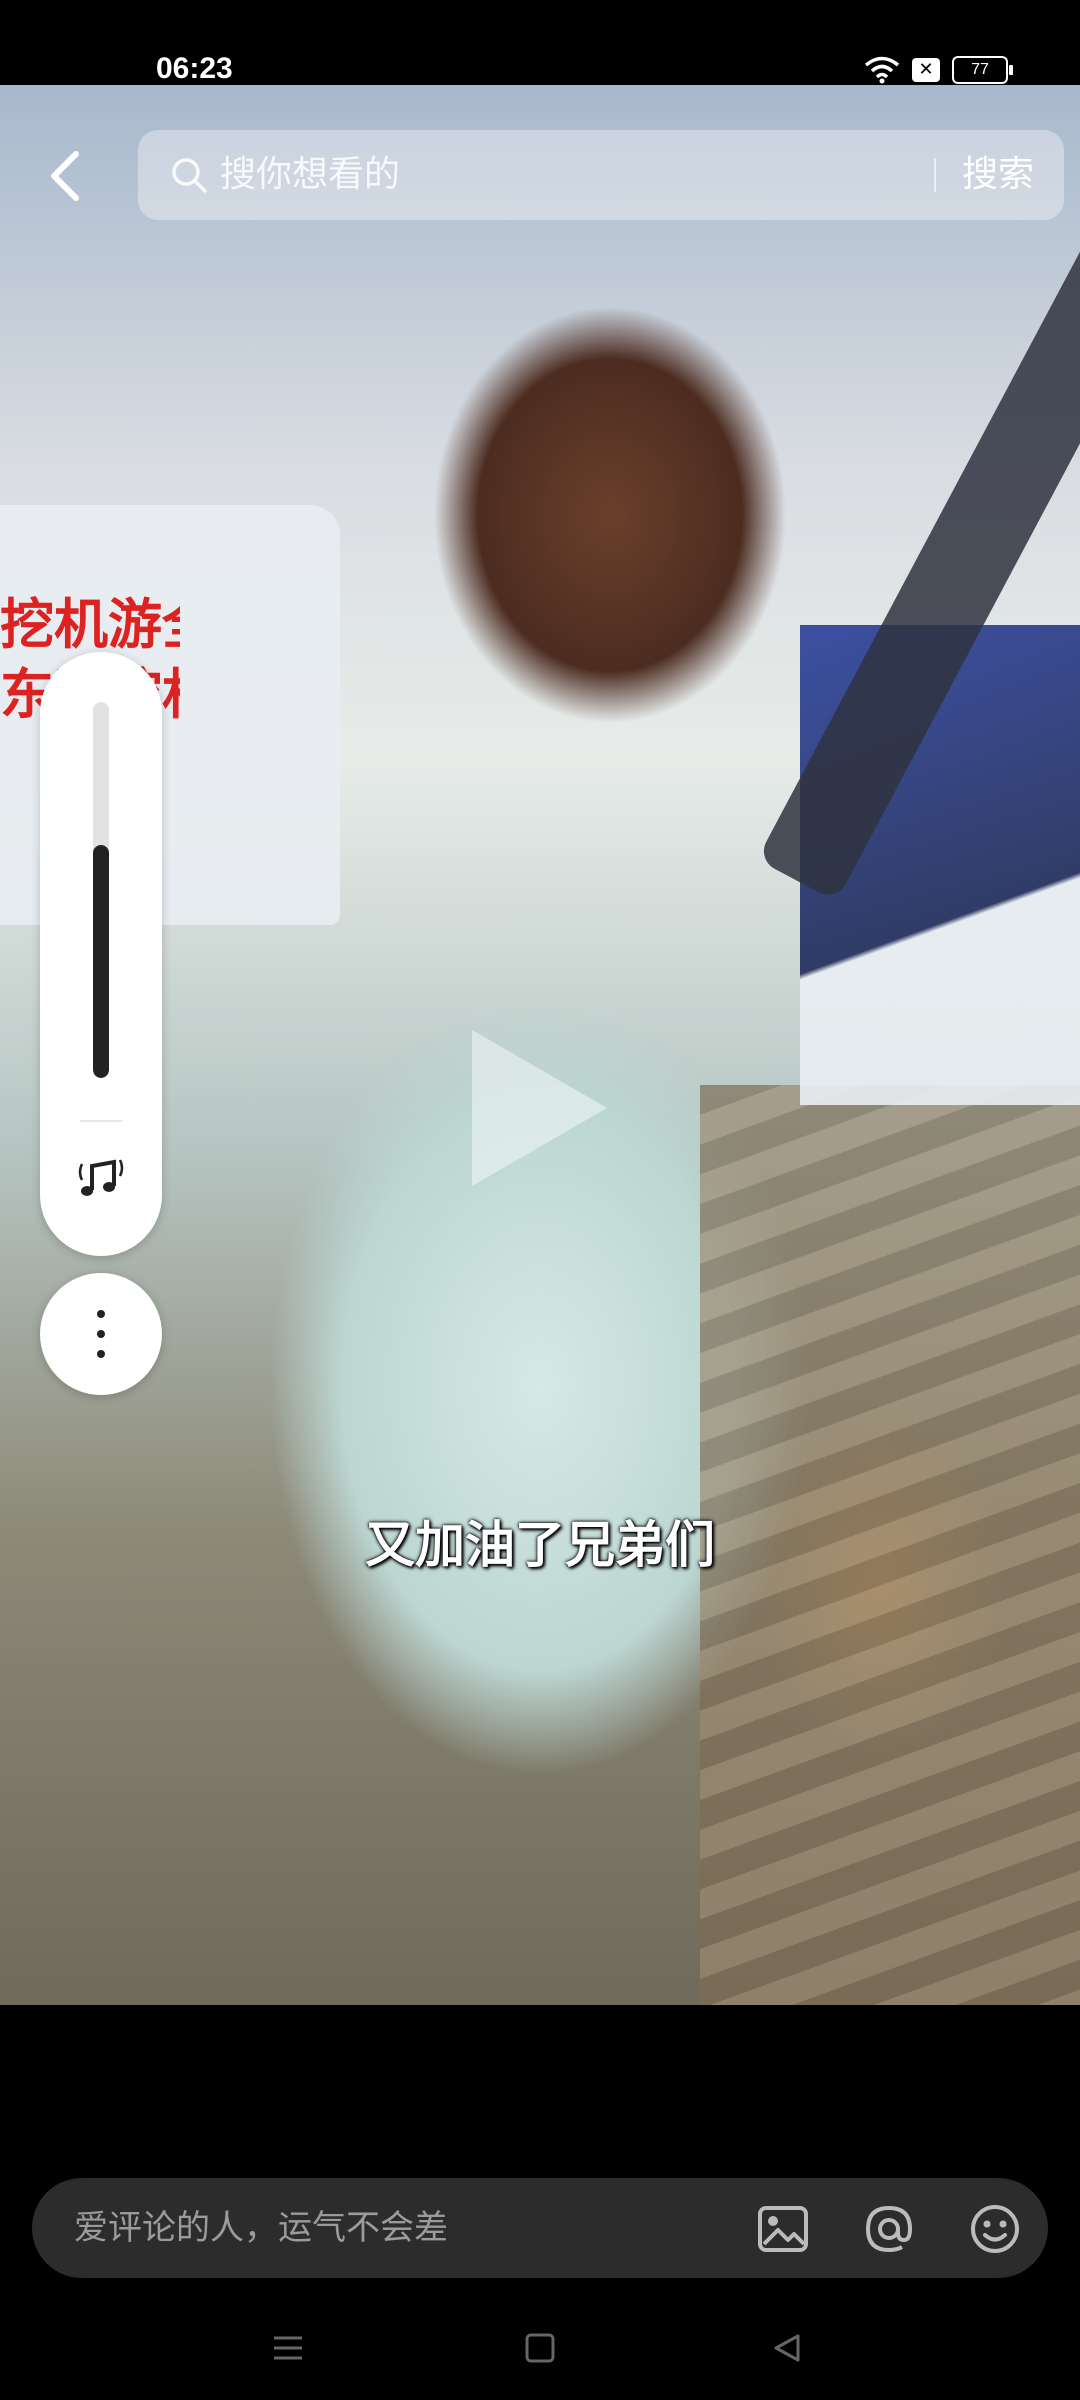 The width and height of the screenshot is (1080, 2400). I want to click on volume-panel, so click(101, 954).